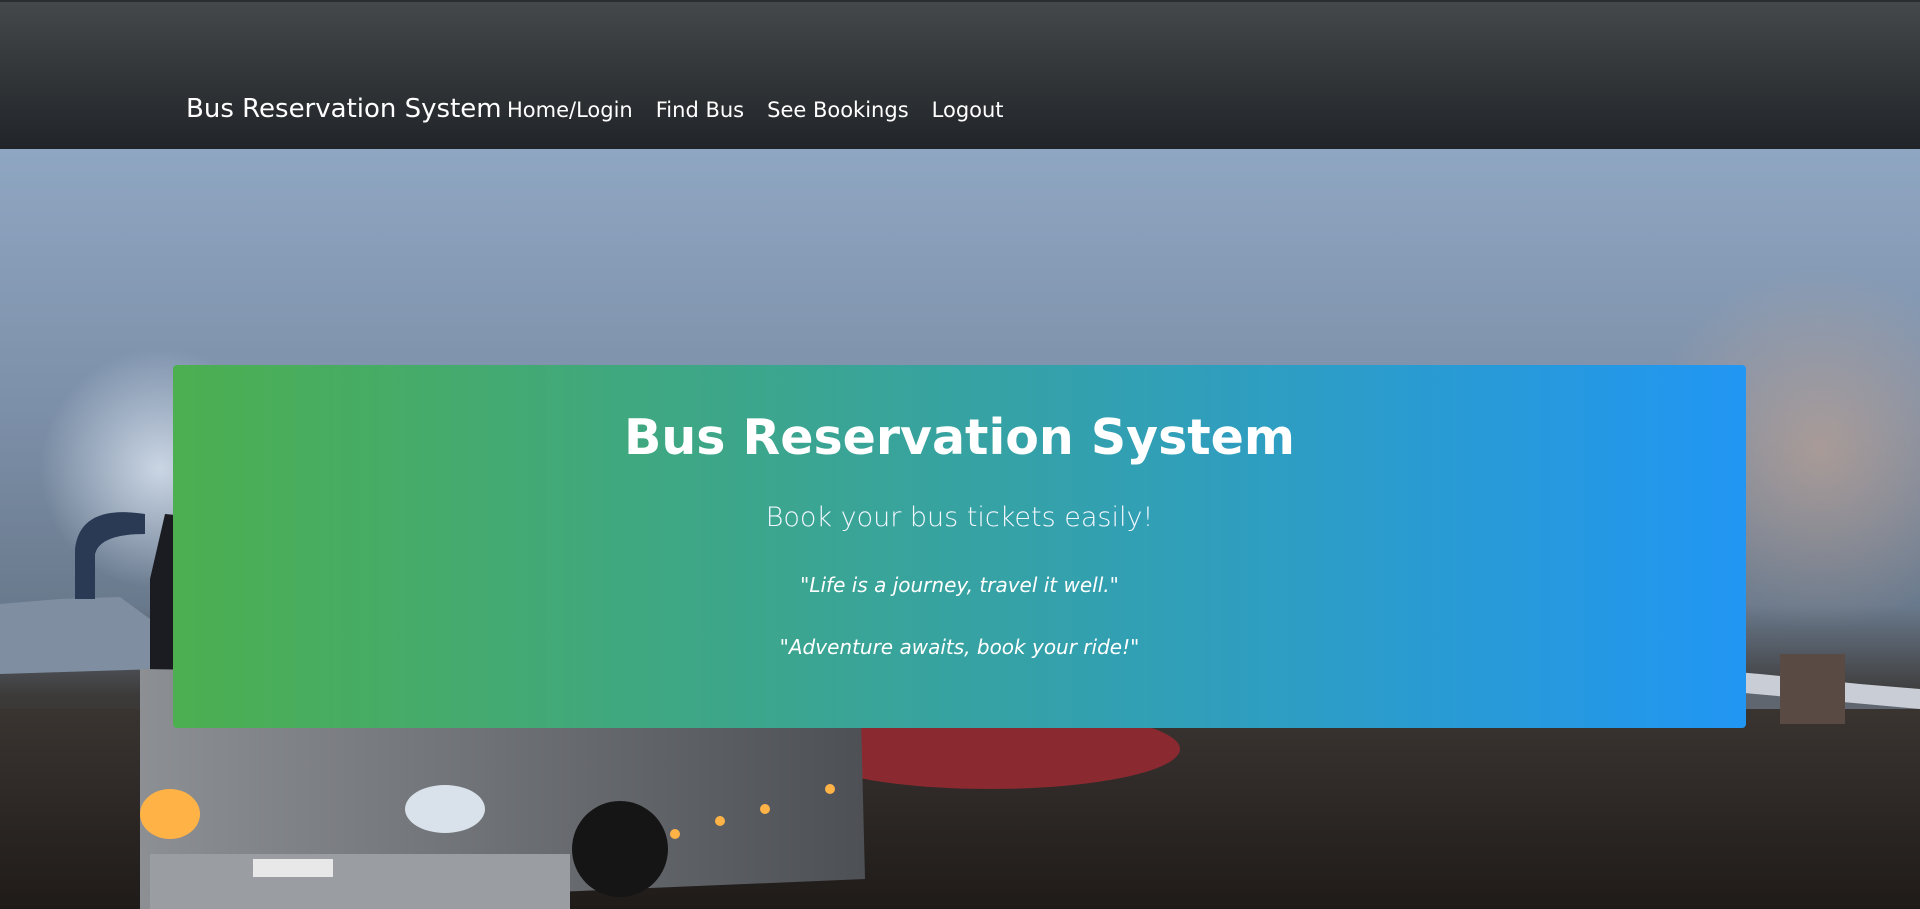 The image size is (1920, 909). Describe the element at coordinates (838, 110) in the screenshot. I see `nav-link-see-bookings: See Bookings` at that location.